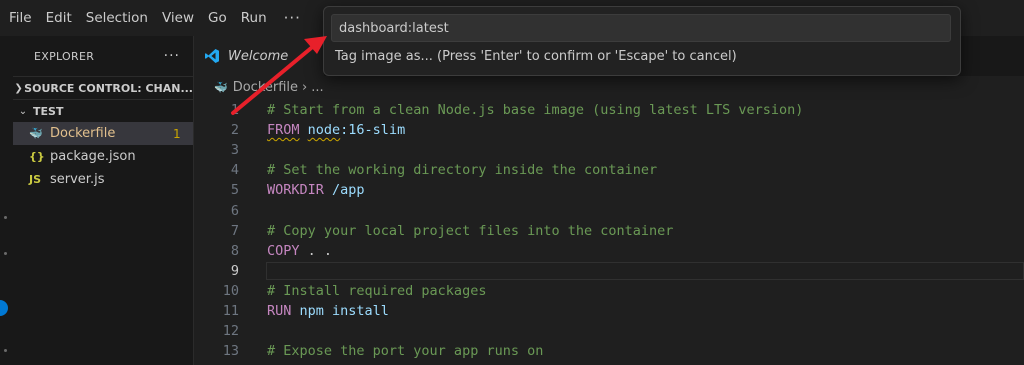 The image size is (1024, 365). I want to click on annotation-arrow, so click(279, 75).